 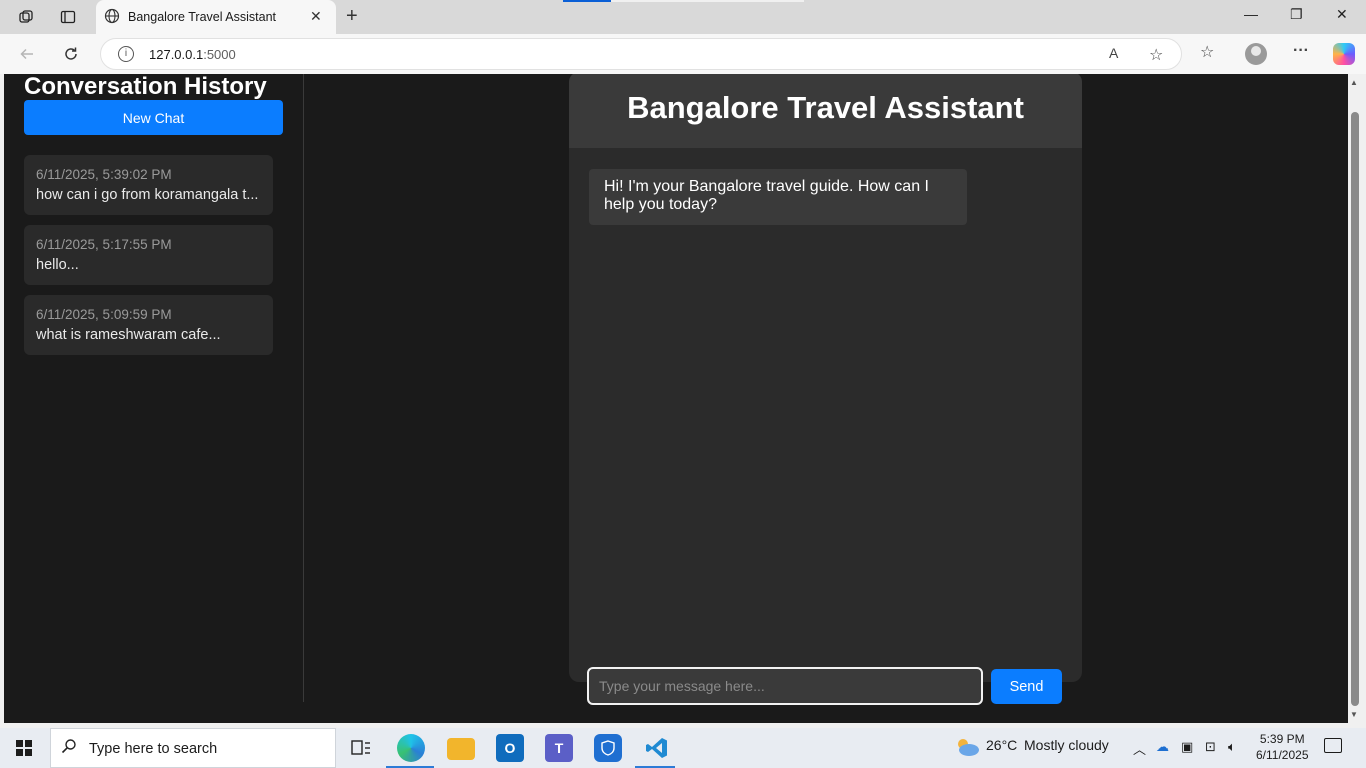 What do you see at coordinates (27, 54) in the screenshot?
I see `back-icon` at bounding box center [27, 54].